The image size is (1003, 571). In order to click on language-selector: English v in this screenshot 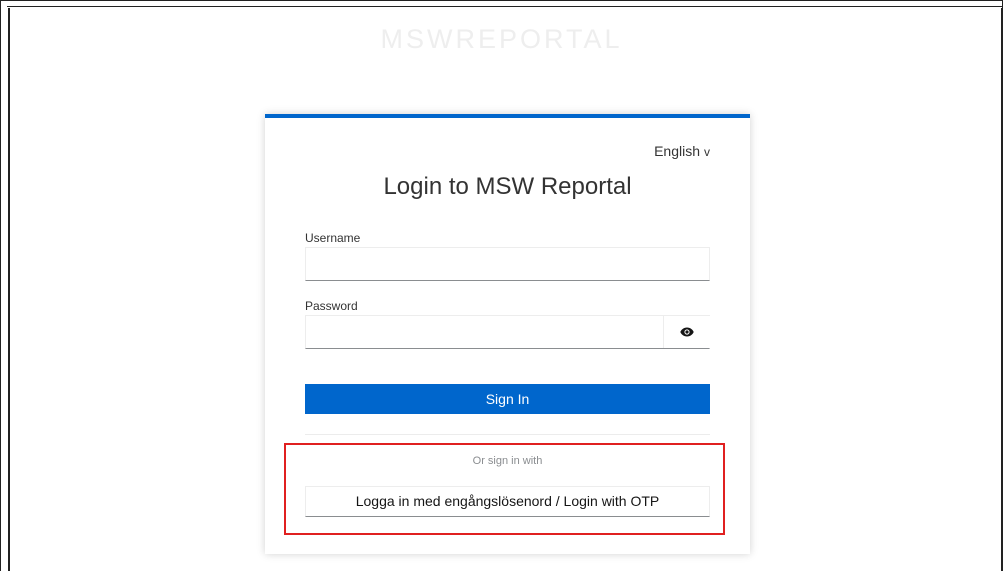, I will do `click(682, 151)`.